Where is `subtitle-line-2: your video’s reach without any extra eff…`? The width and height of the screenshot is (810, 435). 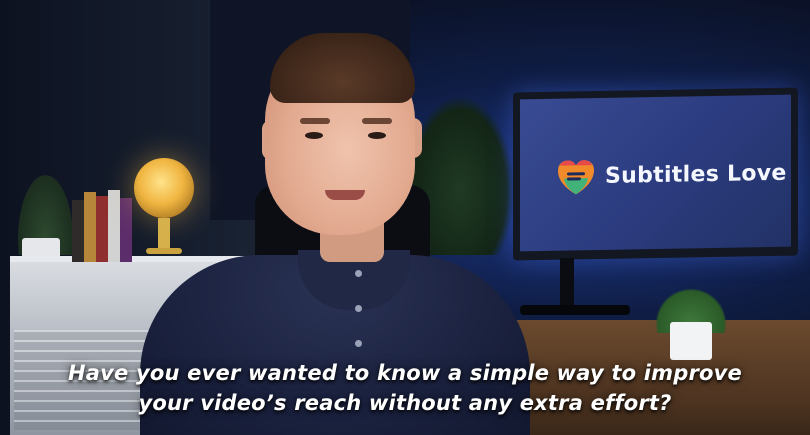 subtitle-line-2: your video’s reach without any extra eff… is located at coordinates (405, 403).